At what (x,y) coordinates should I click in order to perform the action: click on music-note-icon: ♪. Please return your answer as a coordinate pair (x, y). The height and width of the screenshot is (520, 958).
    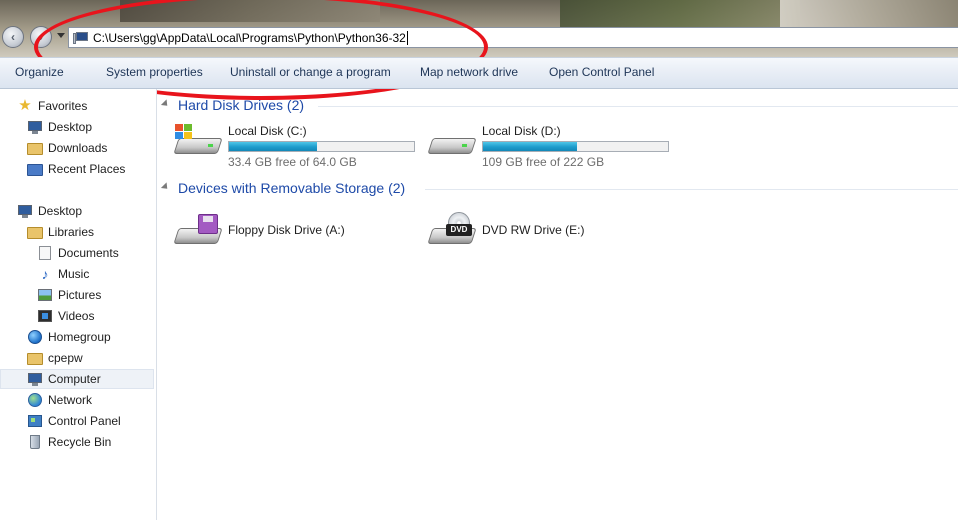
    Looking at the image, I should click on (45, 274).